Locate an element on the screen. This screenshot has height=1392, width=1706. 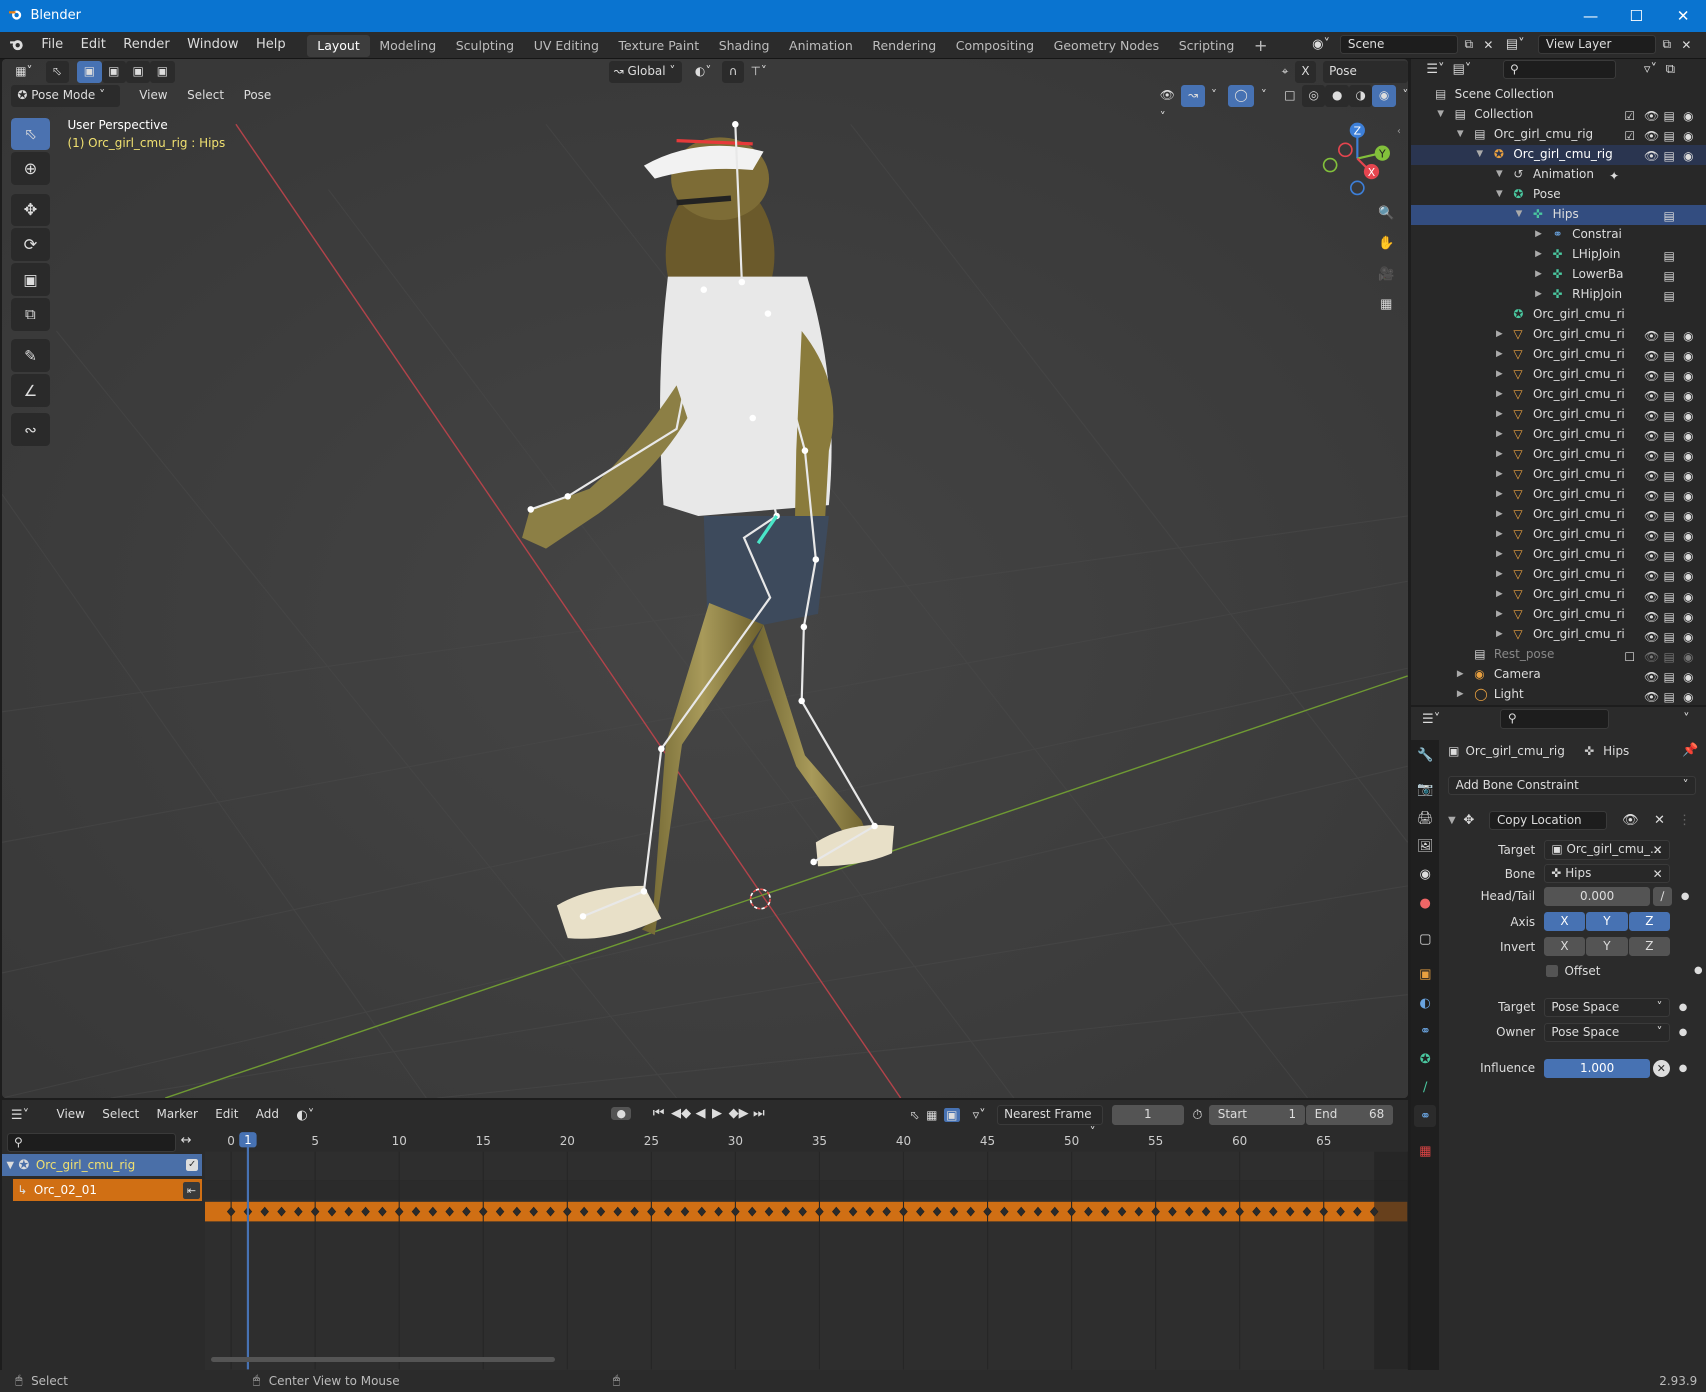
play-reverse-icon: ◀ is located at coordinates (700, 1113).